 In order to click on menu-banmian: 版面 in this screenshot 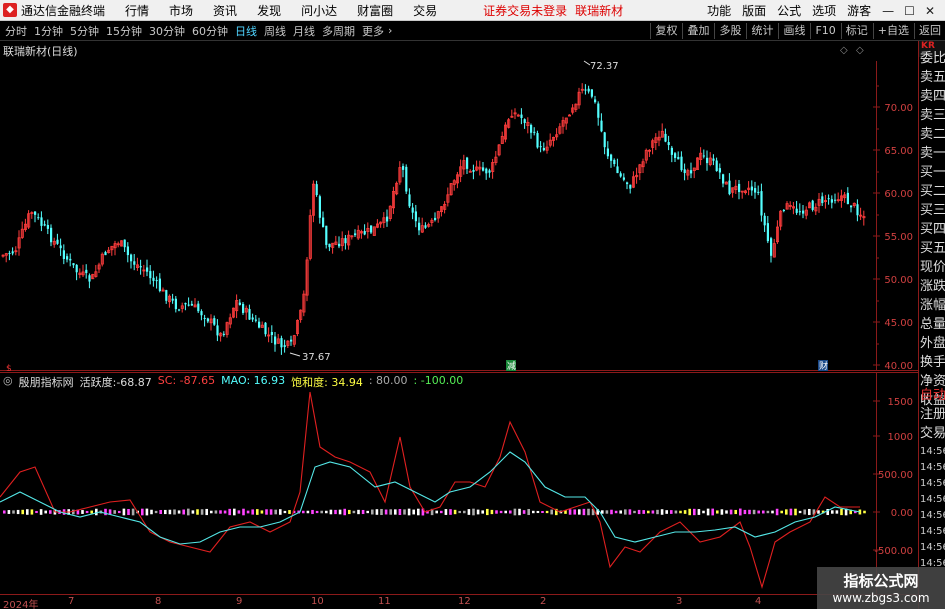, I will do `click(754, 10)`.